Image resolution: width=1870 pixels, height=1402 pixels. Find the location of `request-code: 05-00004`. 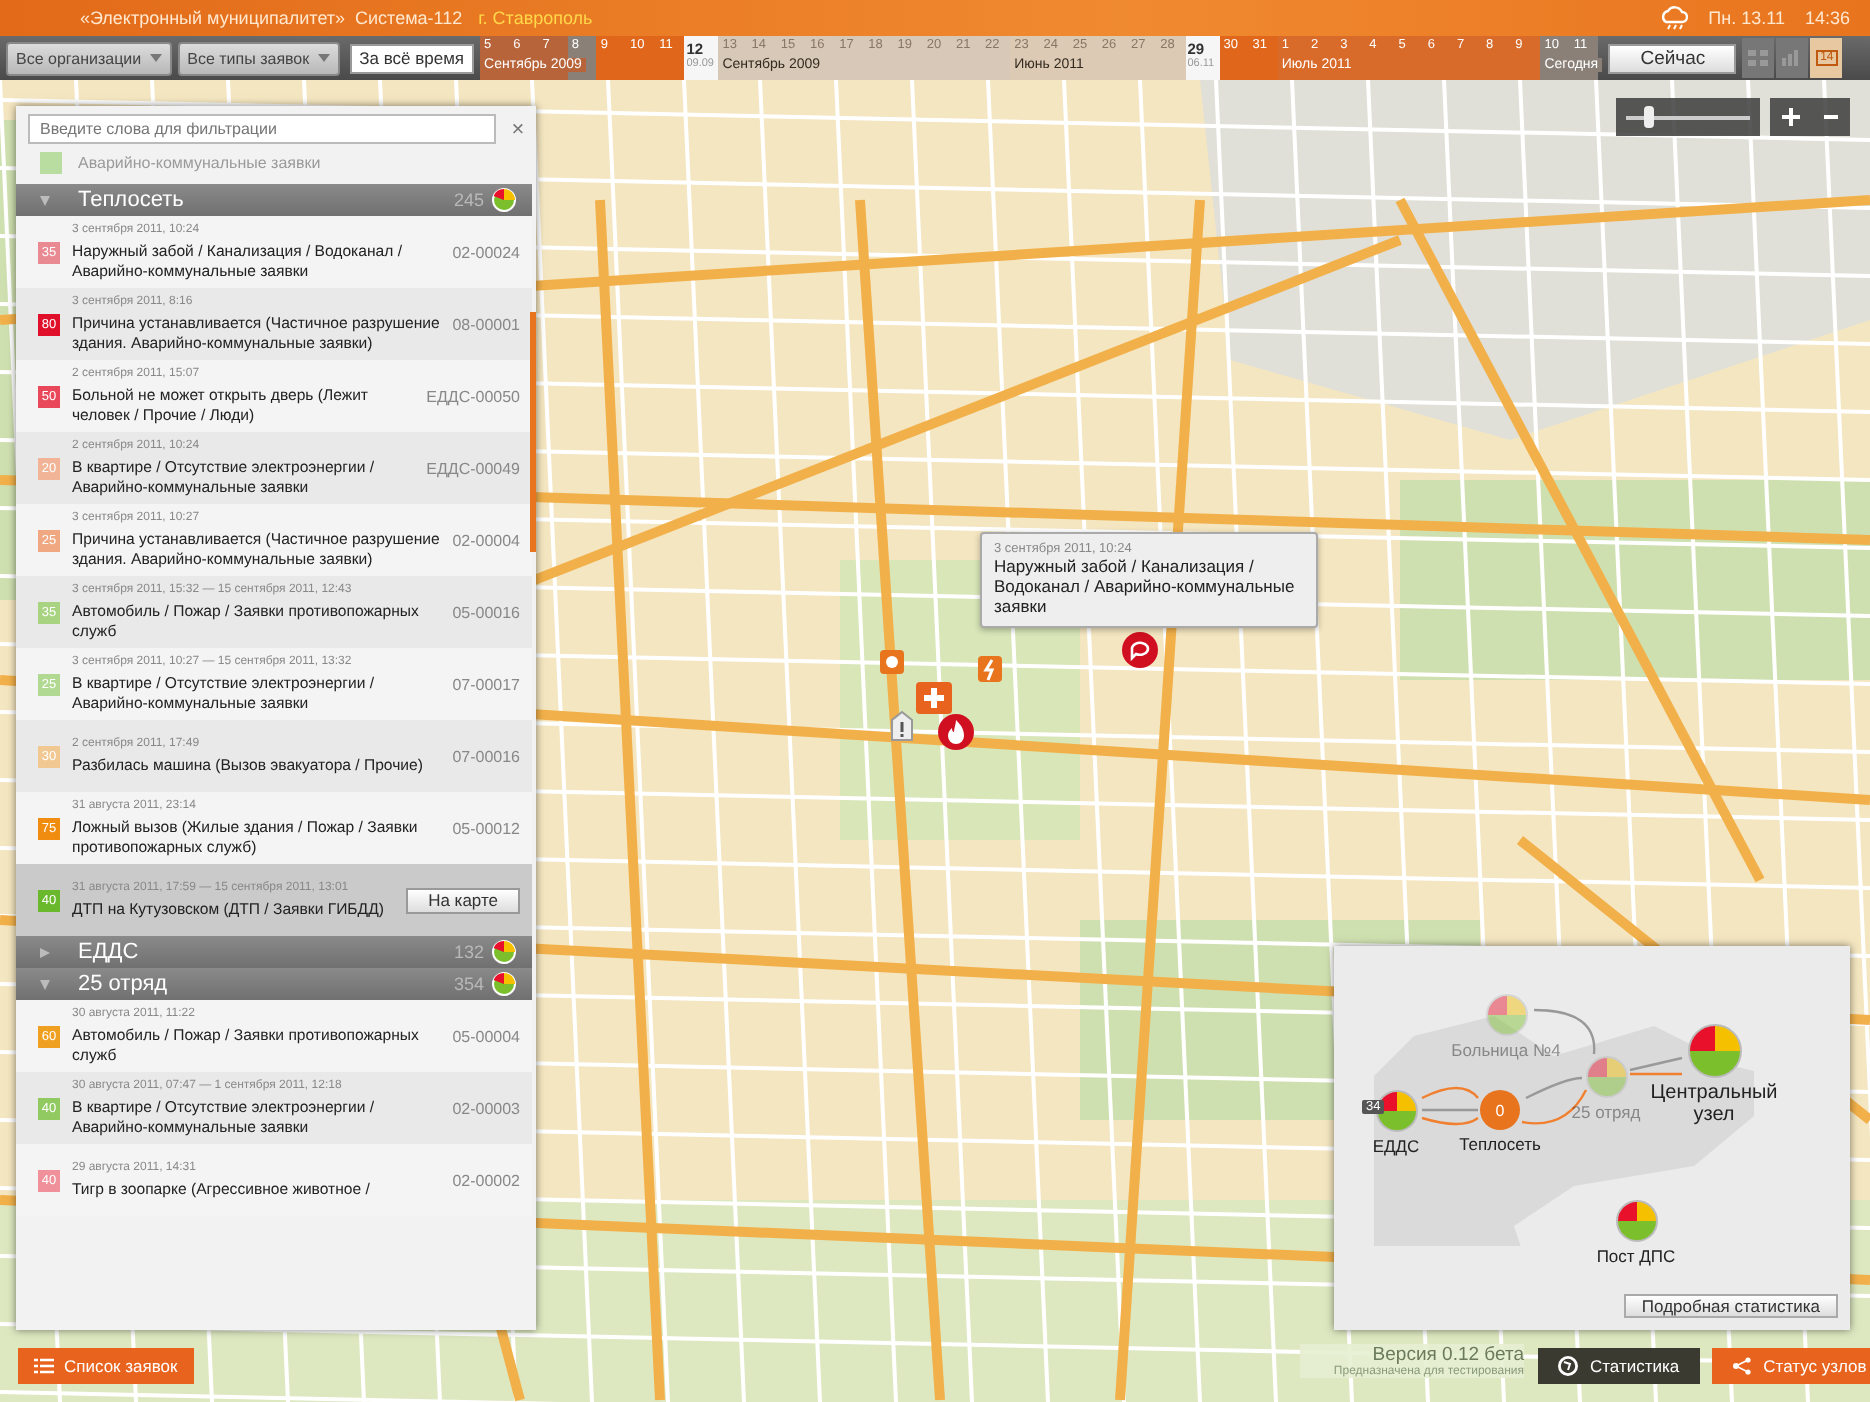

request-code: 05-00004 is located at coordinates (486, 1036).